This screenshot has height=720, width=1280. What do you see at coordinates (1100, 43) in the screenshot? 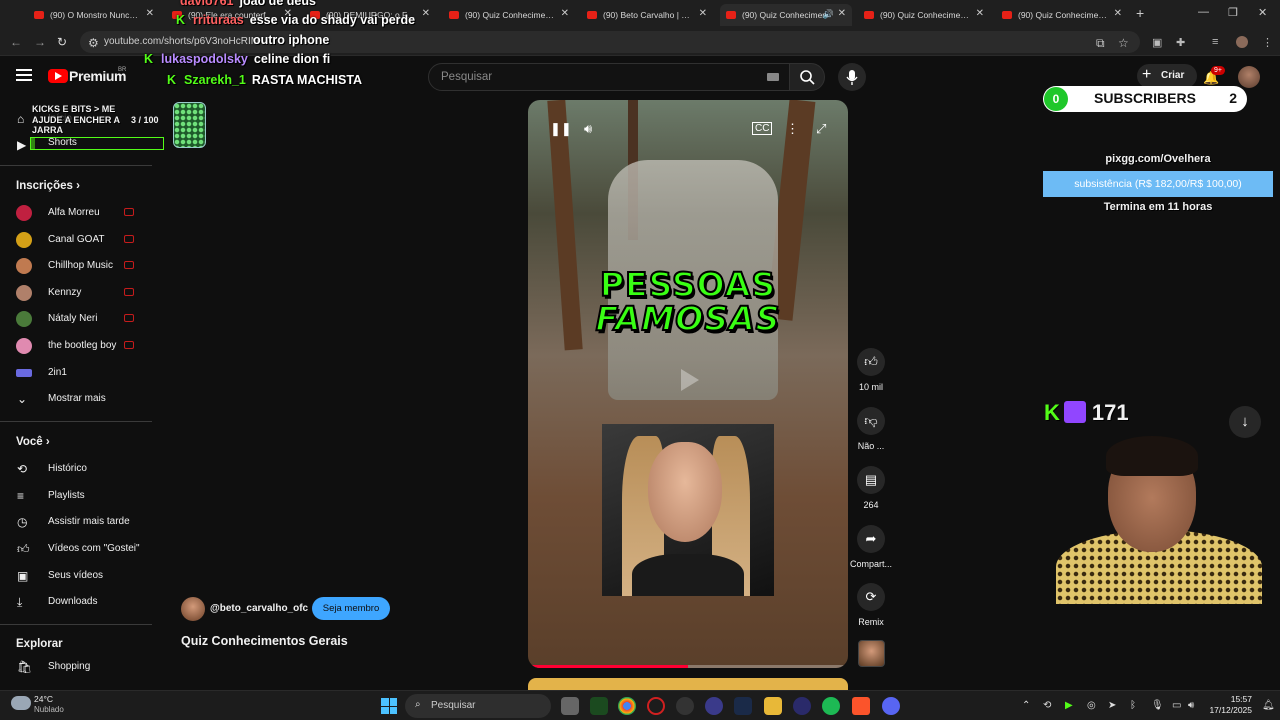
I see `install-app-icon: ⧉` at bounding box center [1100, 43].